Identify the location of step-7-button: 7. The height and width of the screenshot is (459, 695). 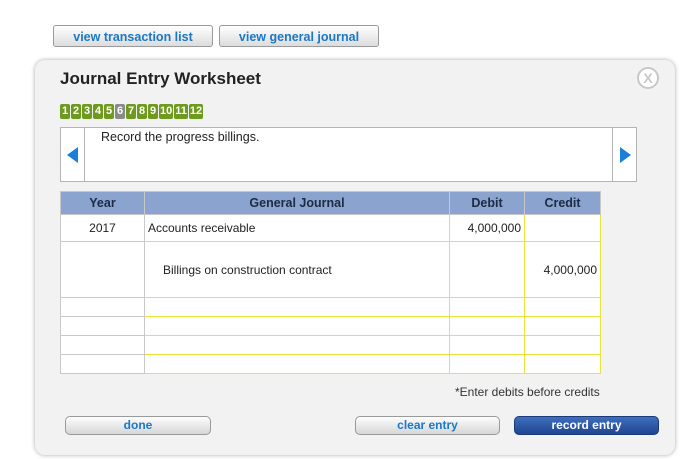
(131, 111).